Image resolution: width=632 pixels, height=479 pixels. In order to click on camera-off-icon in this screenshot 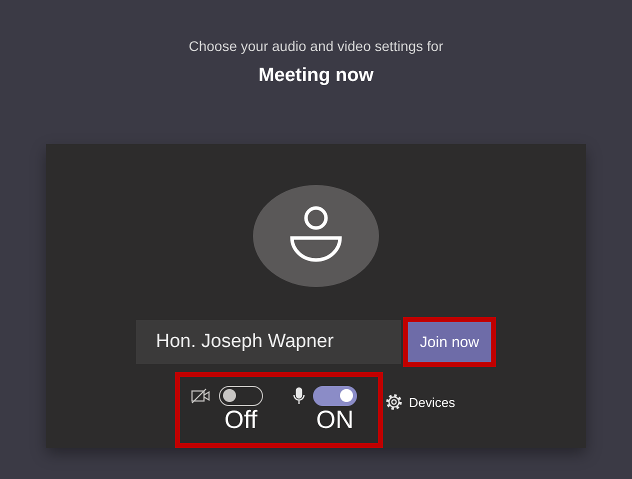, I will do `click(200, 396)`.